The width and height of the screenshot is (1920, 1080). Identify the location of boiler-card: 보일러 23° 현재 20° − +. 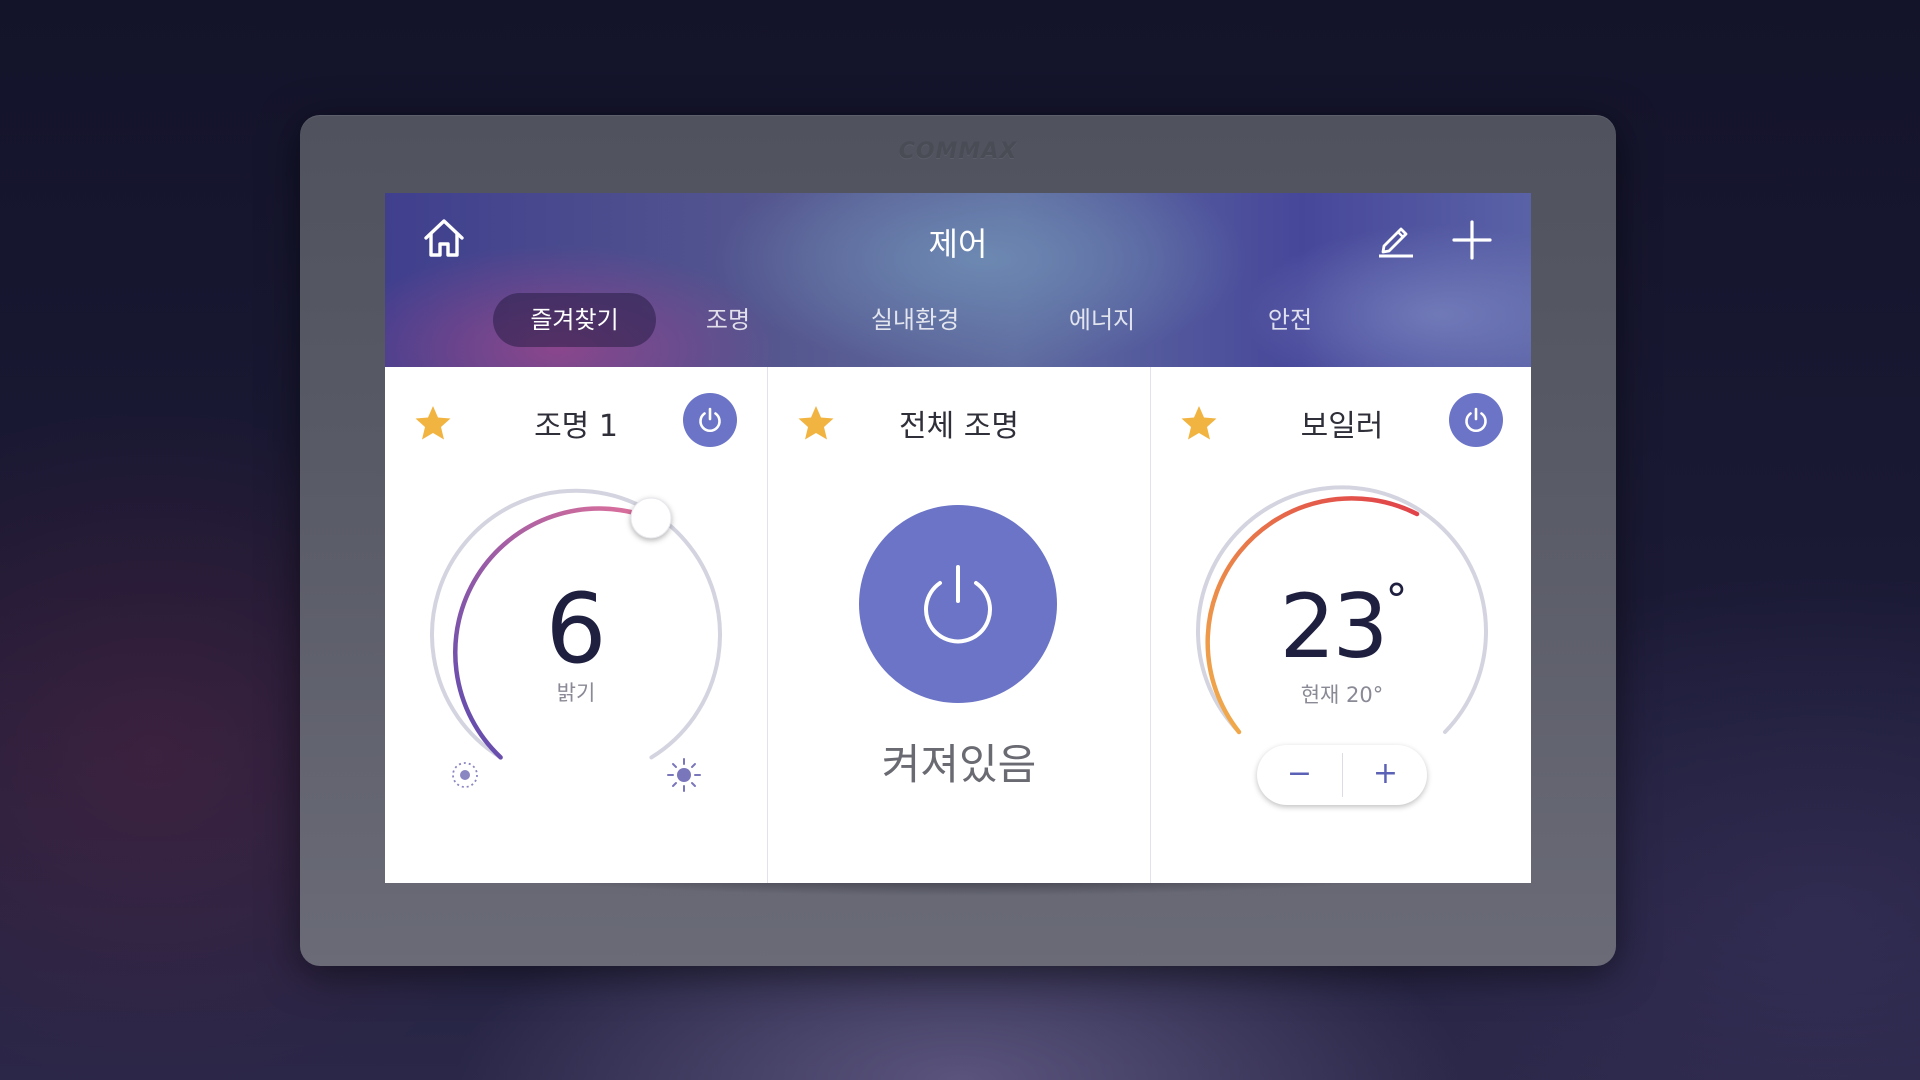
(1341, 625).